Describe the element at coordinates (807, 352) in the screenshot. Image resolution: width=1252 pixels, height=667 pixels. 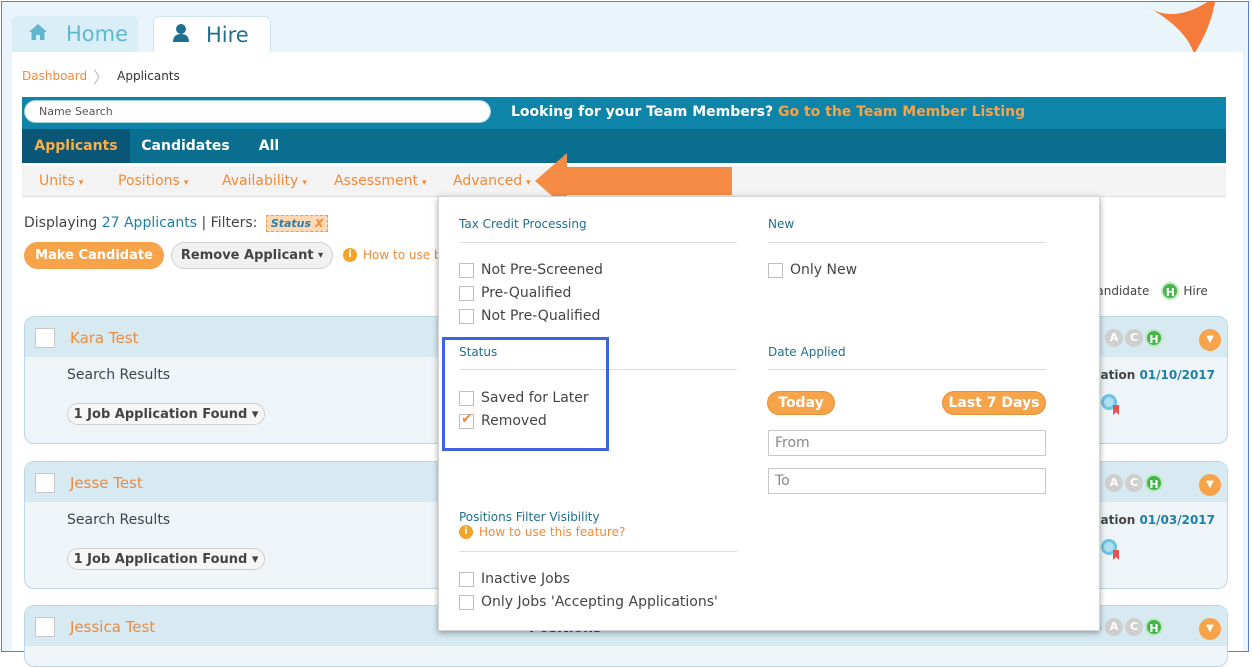
I see `date-applied-title: Date Applied` at that location.